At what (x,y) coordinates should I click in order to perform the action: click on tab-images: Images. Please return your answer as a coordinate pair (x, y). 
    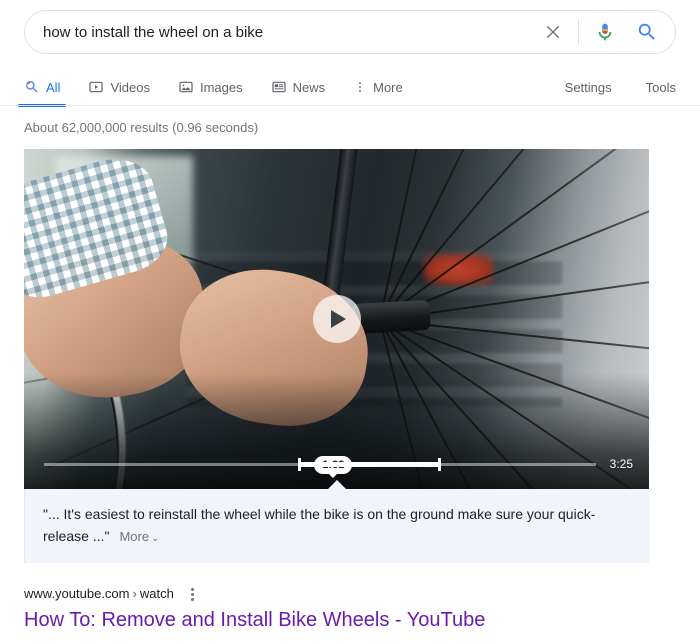
    Looking at the image, I should click on (217, 87).